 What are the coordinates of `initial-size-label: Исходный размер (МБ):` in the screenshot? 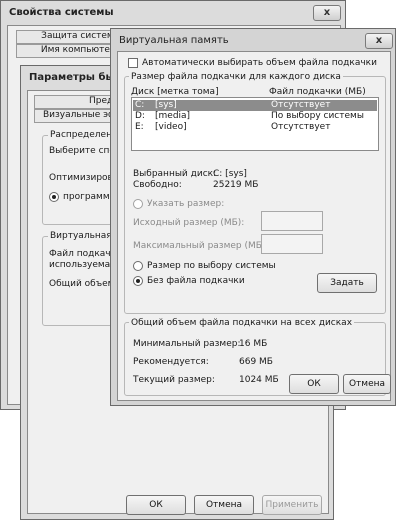 It's located at (189, 223).